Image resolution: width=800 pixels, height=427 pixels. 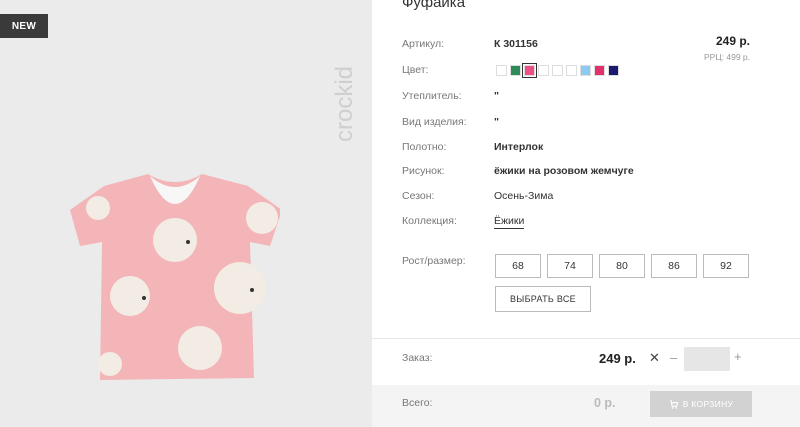 I want to click on size-option-80: 80, so click(x=622, y=266).